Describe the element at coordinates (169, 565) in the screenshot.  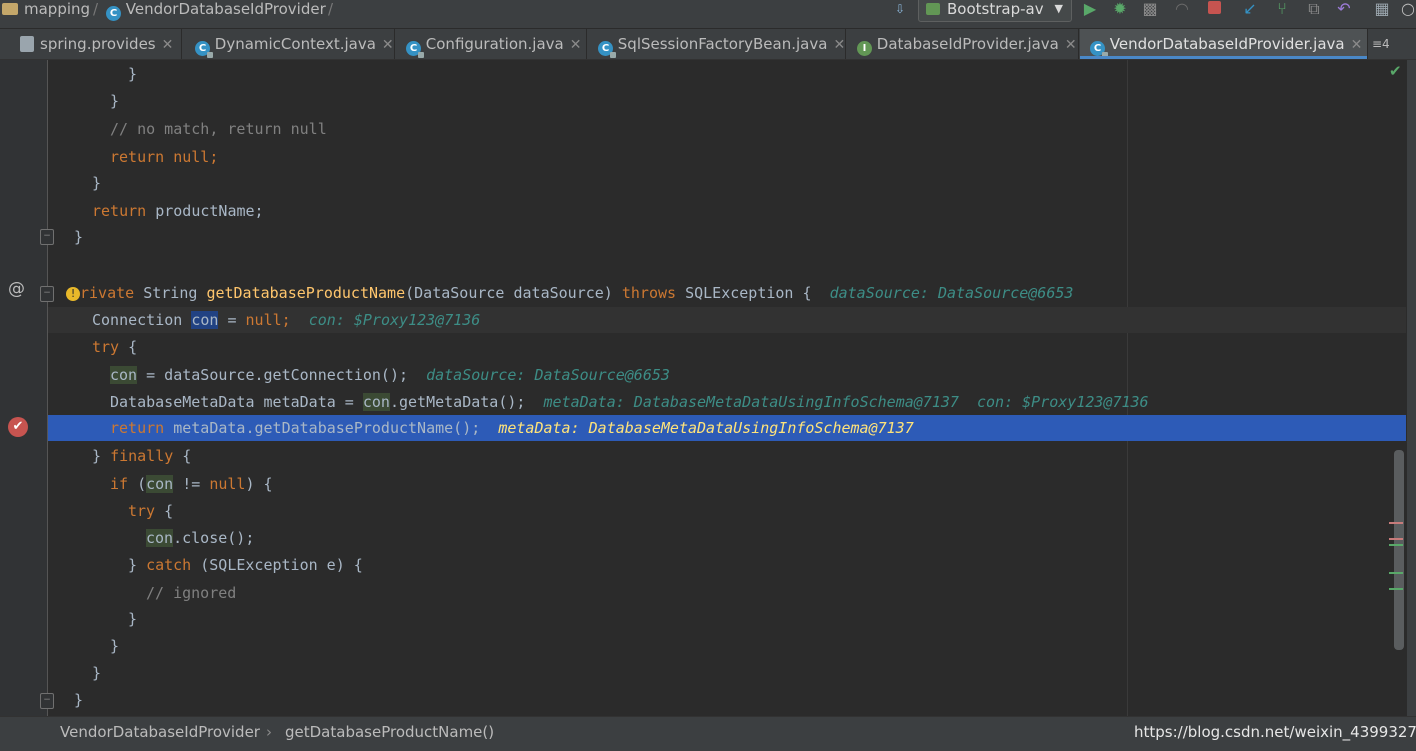
I see `keyword: catch` at that location.